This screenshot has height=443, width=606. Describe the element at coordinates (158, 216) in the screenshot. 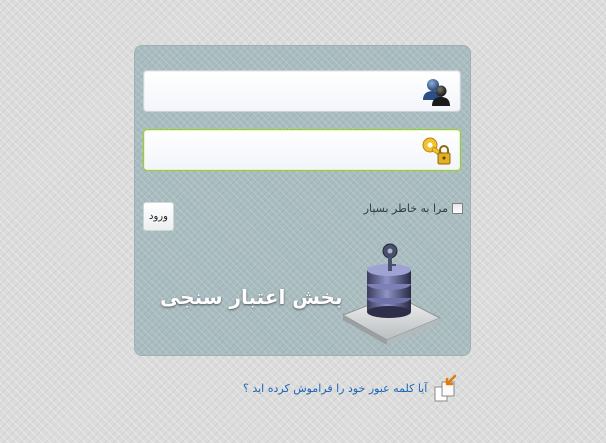

I see `login-button: ورود` at that location.